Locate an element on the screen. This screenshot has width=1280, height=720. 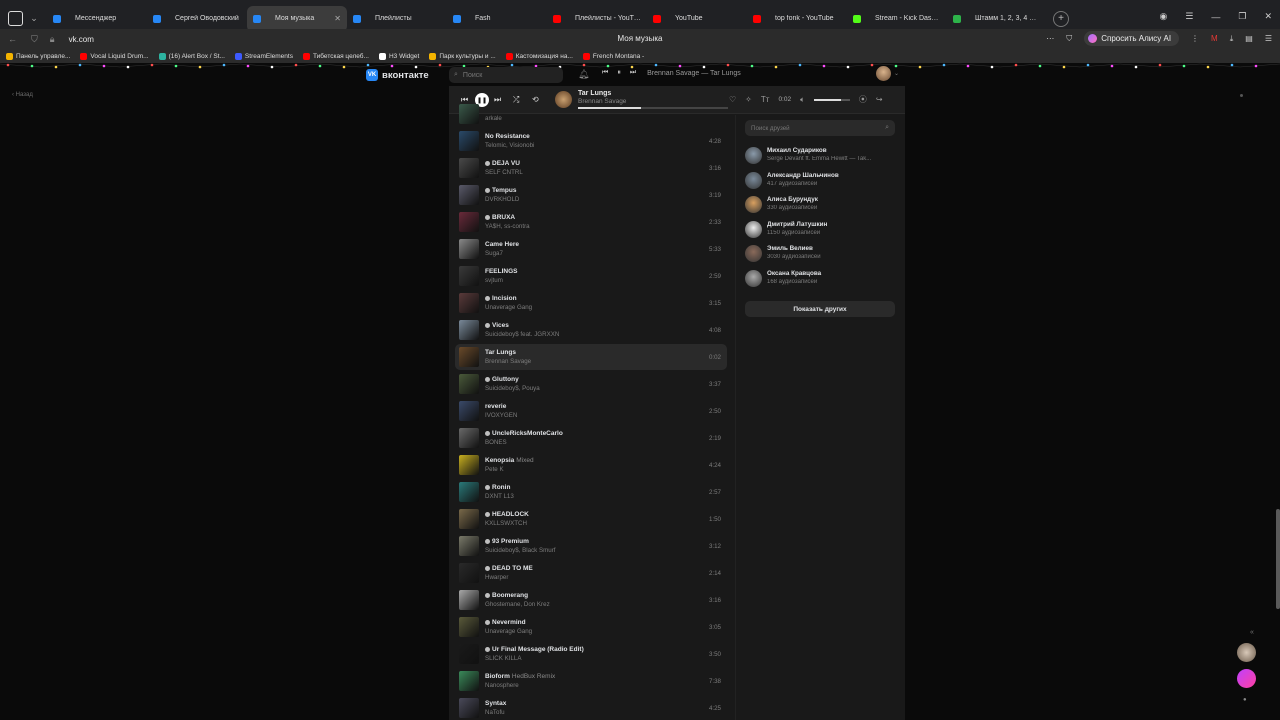
track-title: HEADLOCK is located at coordinates (507, 514).